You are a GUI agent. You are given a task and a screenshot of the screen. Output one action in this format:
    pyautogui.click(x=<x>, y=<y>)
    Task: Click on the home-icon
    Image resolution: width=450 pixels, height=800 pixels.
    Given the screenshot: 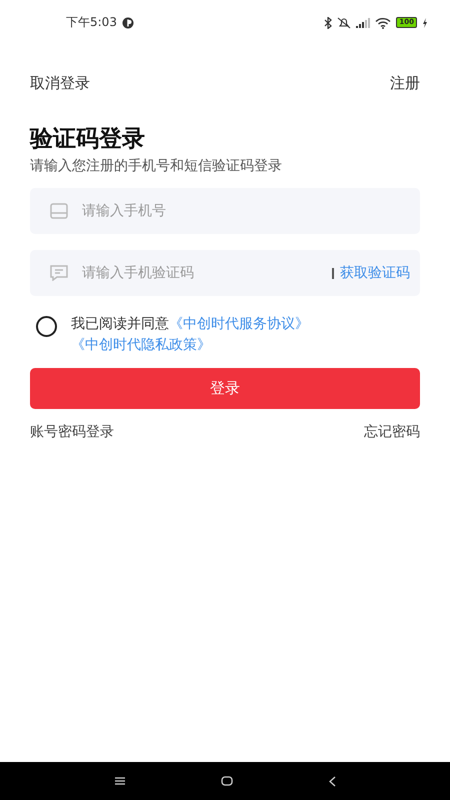 What is the action you would take?
    pyautogui.click(x=226, y=781)
    